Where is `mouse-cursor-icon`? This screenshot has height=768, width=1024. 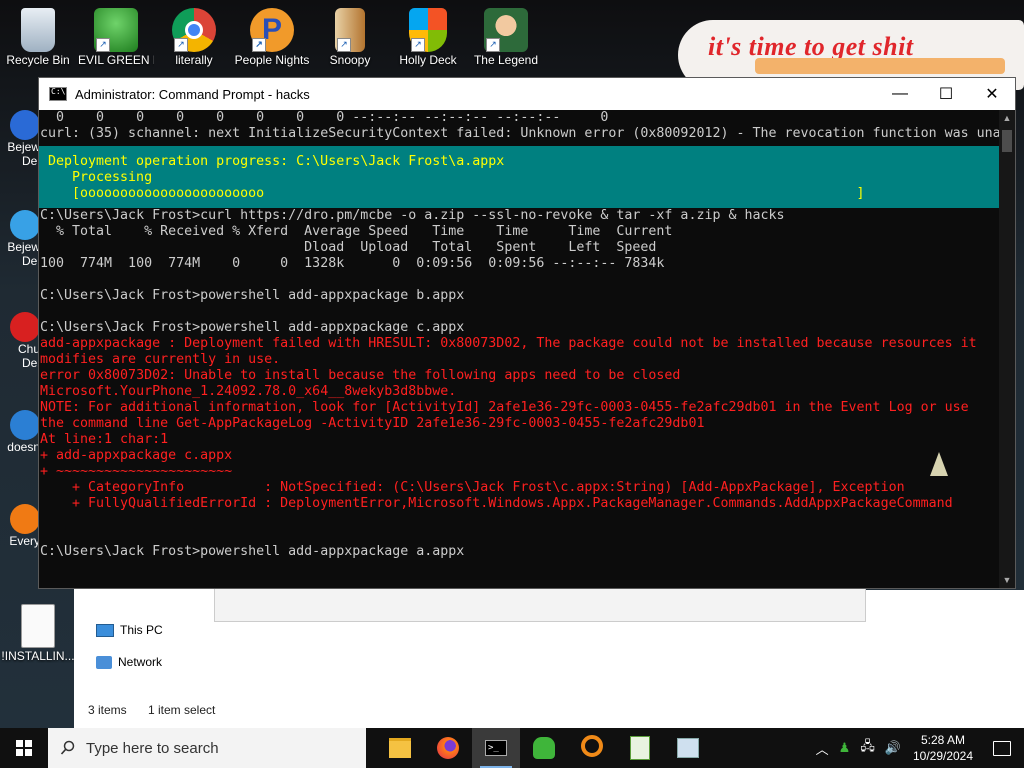 mouse-cursor-icon is located at coordinates (939, 464).